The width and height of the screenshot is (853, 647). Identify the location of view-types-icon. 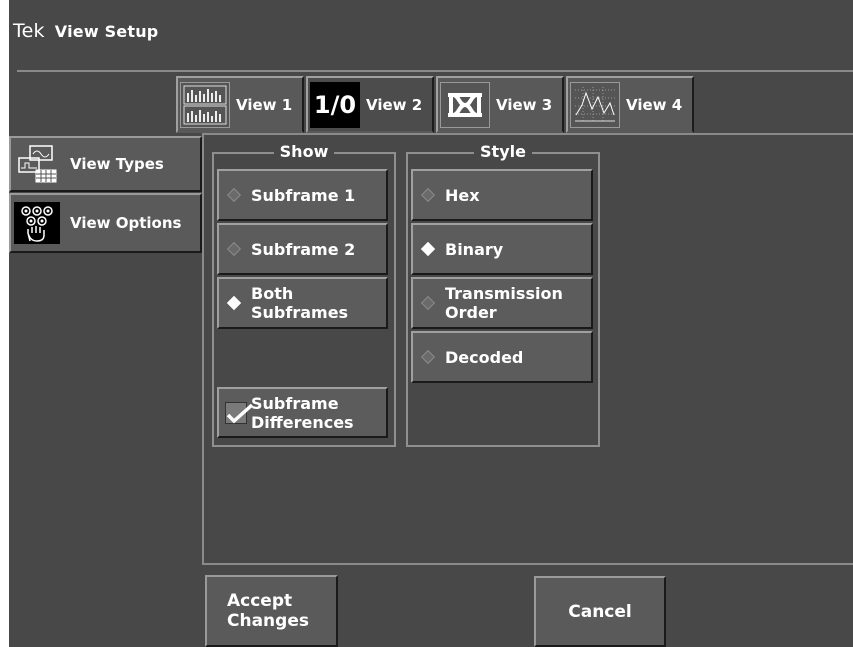
(37, 164).